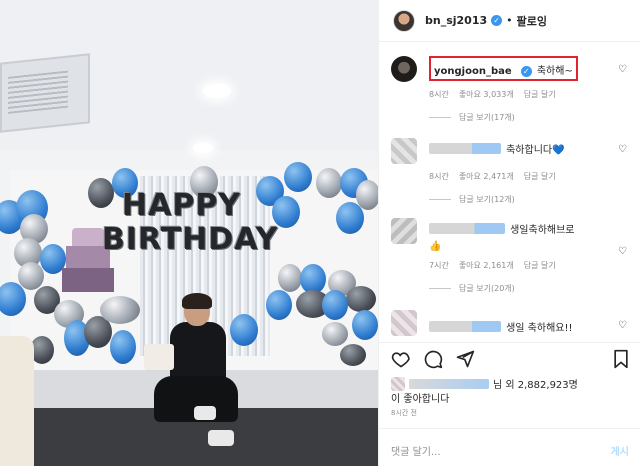 The height and width of the screenshot is (466, 640). Describe the element at coordinates (190, 239) in the screenshot. I see `banner-line-2: BIRTHDAY` at that location.